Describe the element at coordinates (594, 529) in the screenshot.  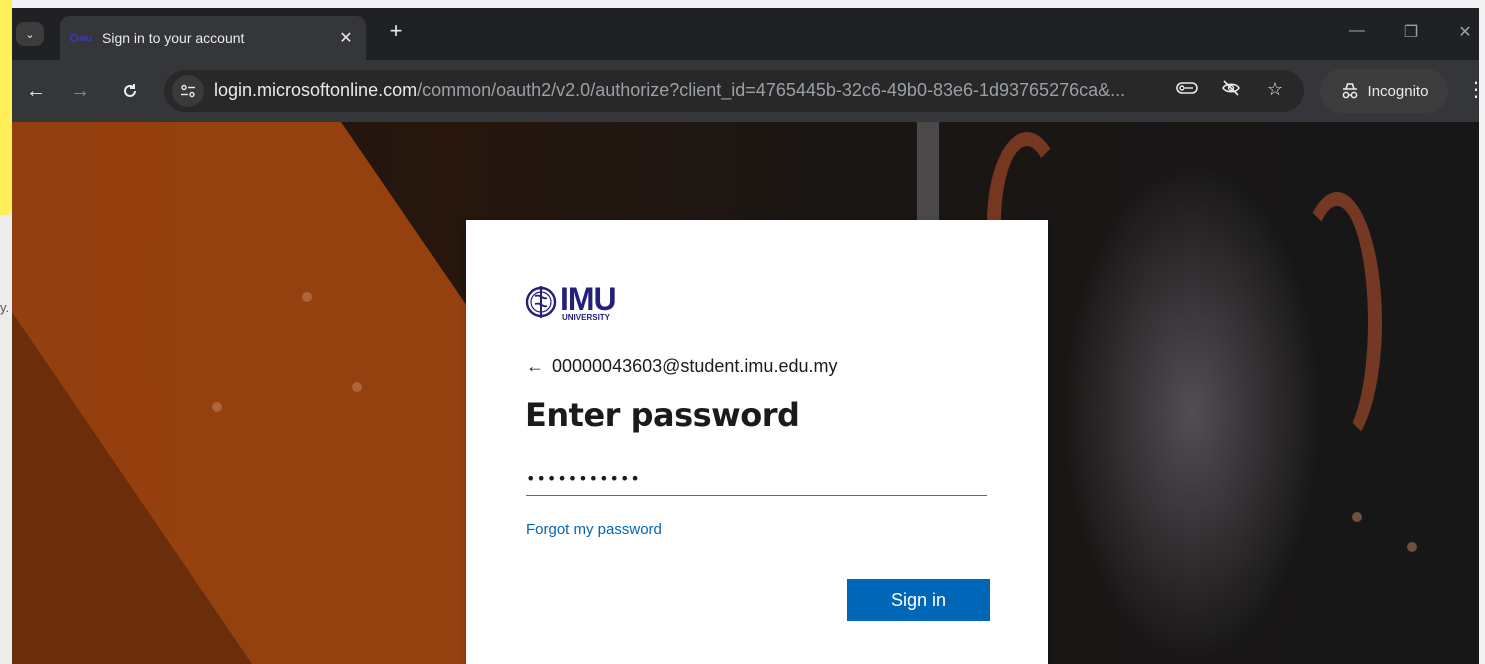
I see `forgot-password-link: Forgot my password` at that location.